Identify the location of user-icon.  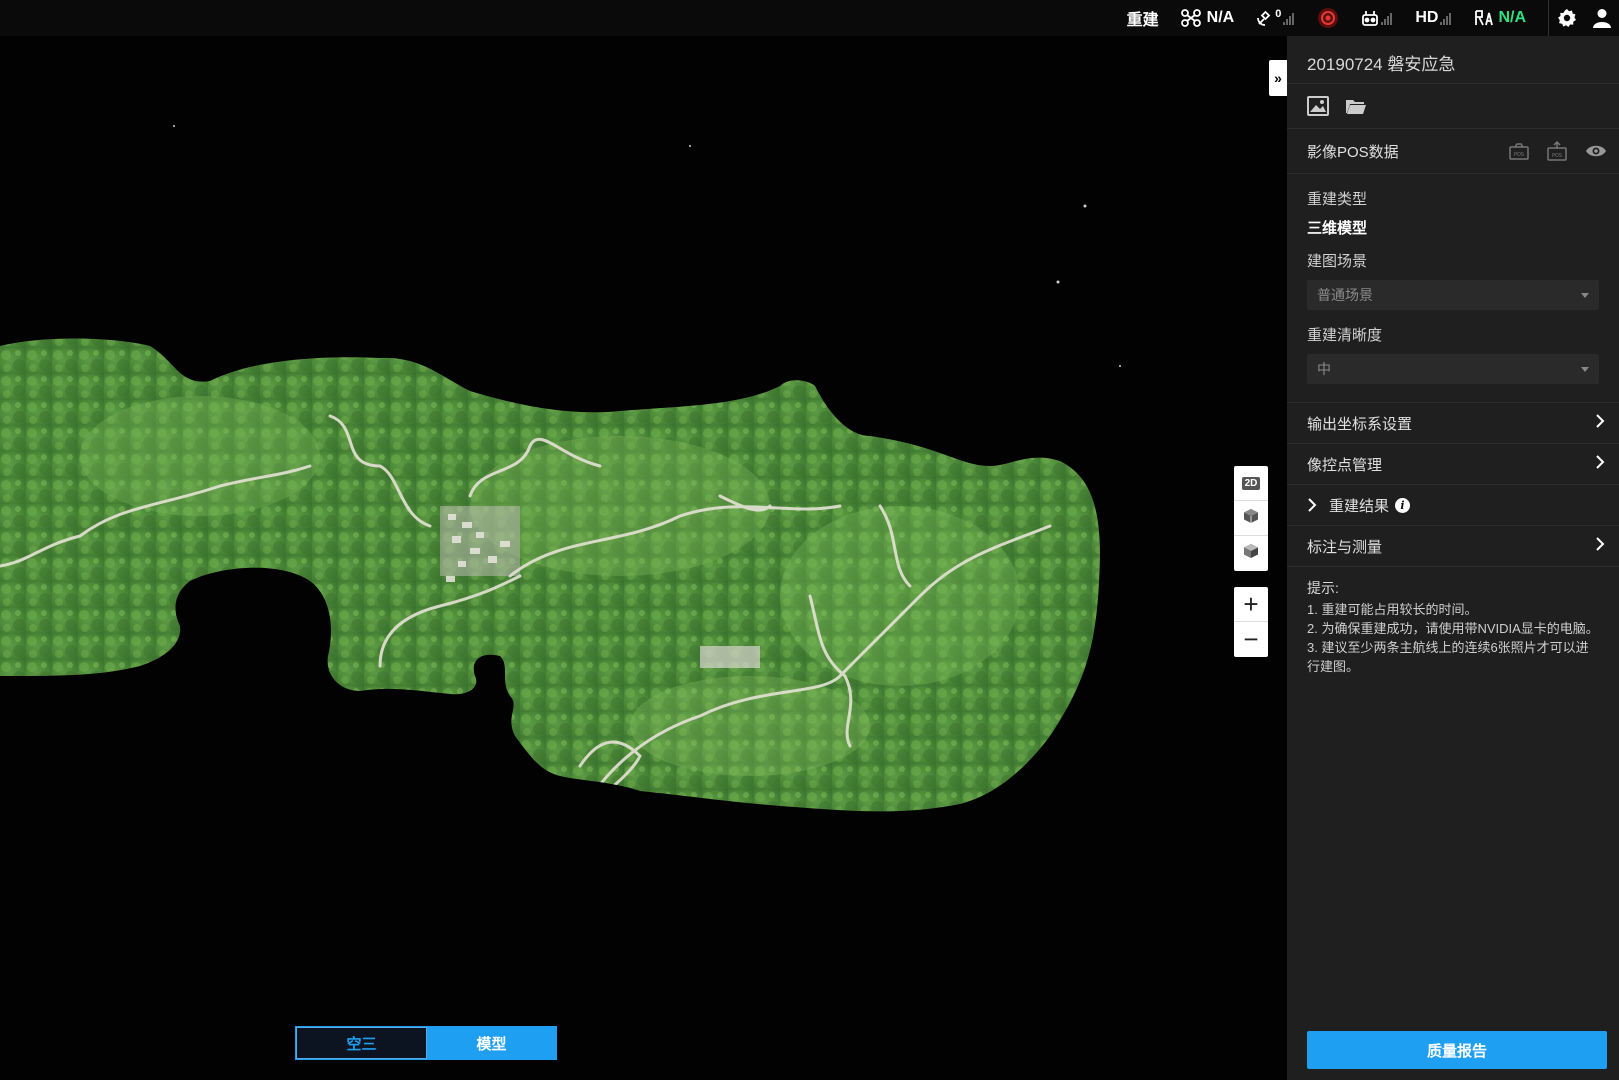
(1602, 18).